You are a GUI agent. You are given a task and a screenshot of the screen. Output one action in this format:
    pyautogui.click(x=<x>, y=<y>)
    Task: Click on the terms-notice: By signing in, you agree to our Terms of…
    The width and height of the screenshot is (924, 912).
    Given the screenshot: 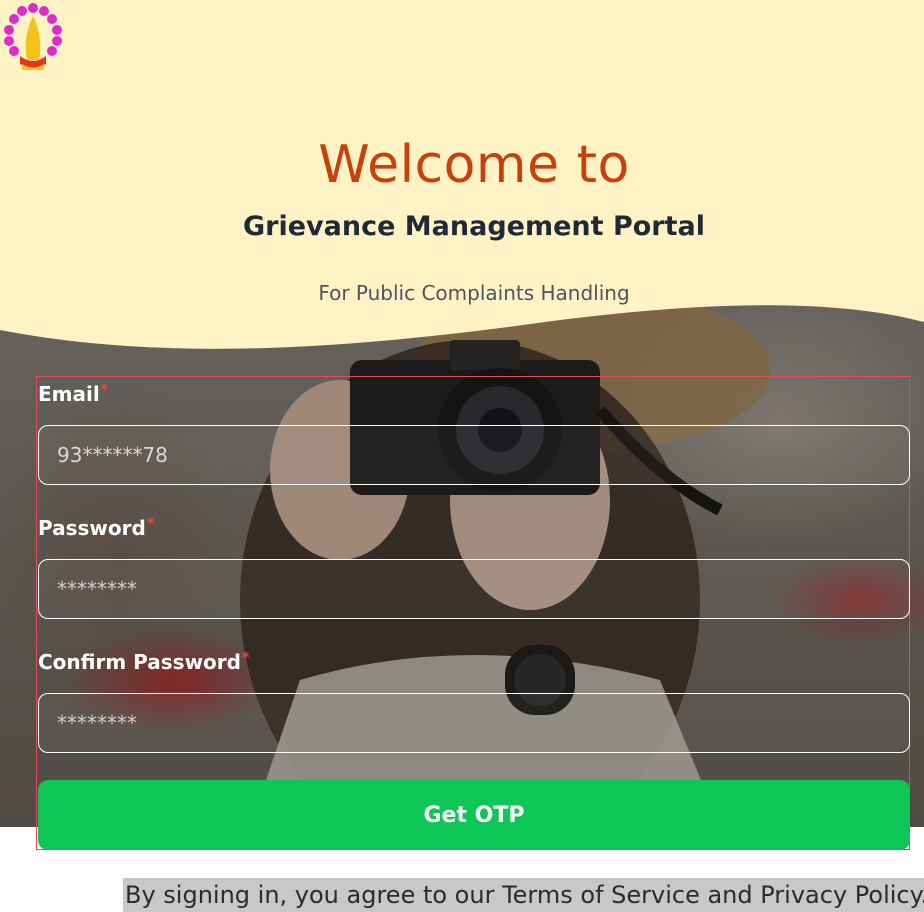 What is the action you would take?
    pyautogui.click(x=523, y=895)
    